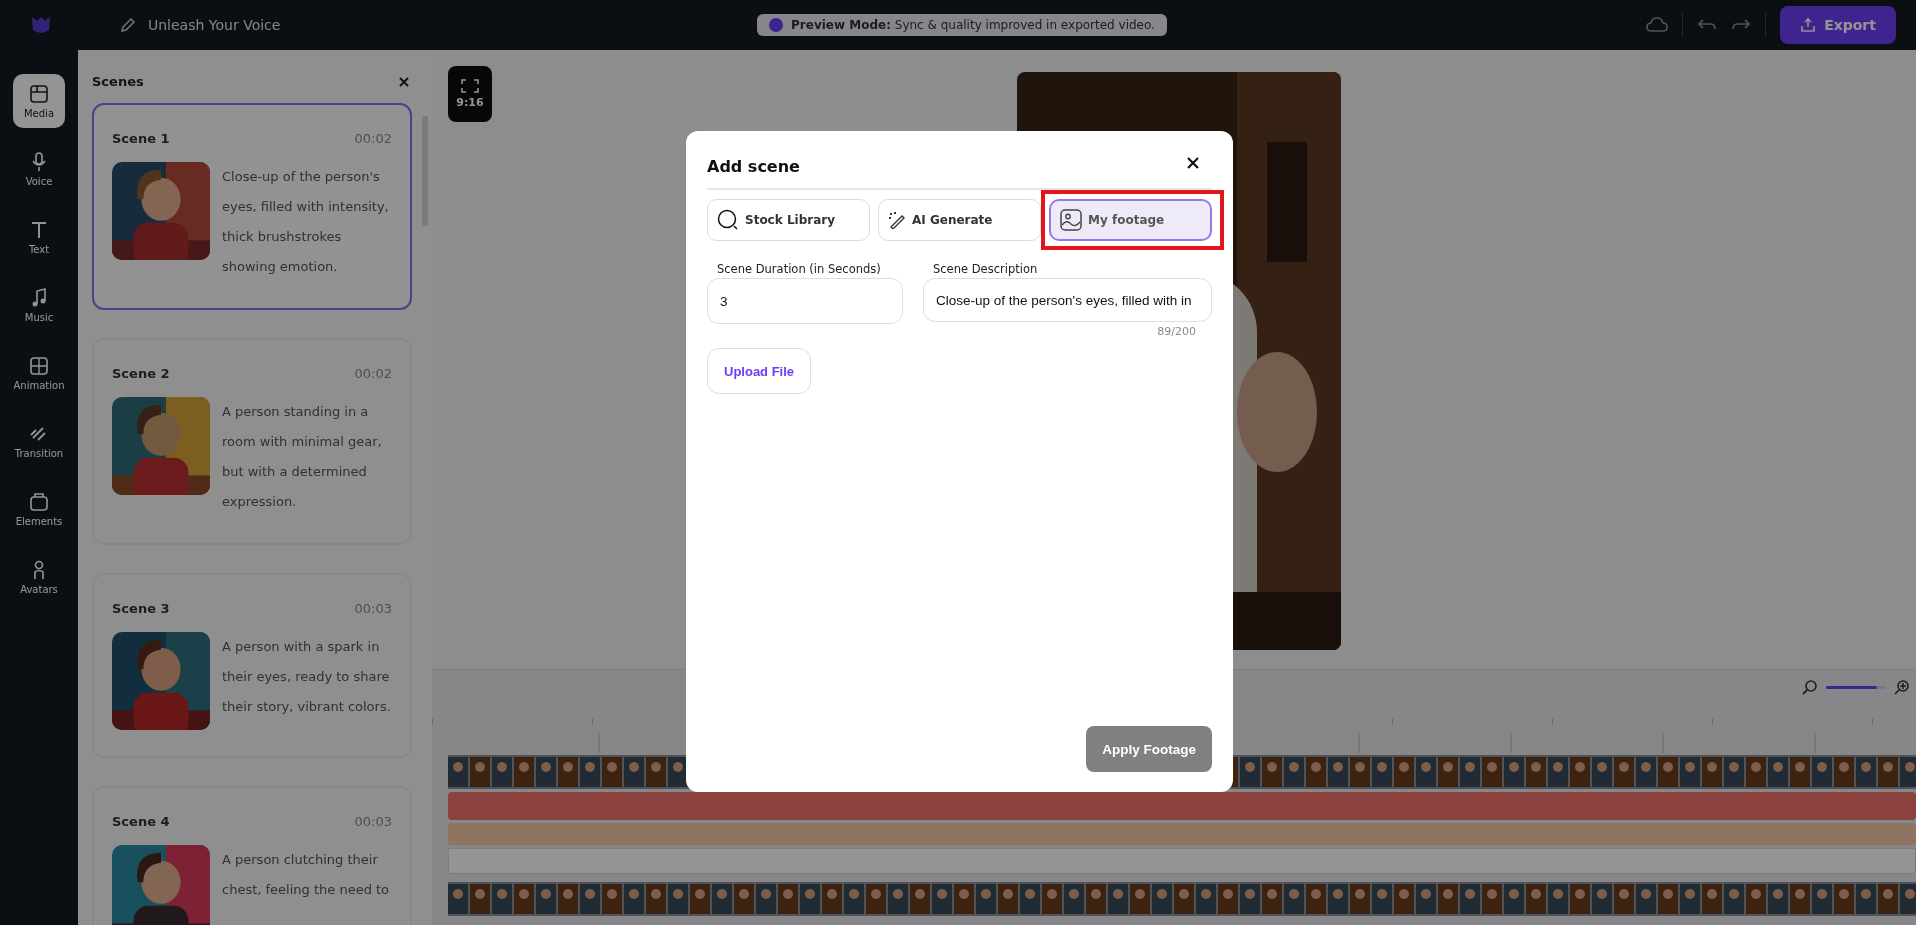 This screenshot has width=1916, height=925. I want to click on scene-card: Scene 4 00:03 A person clutching their chest, feeling the need to, so click(252, 855).